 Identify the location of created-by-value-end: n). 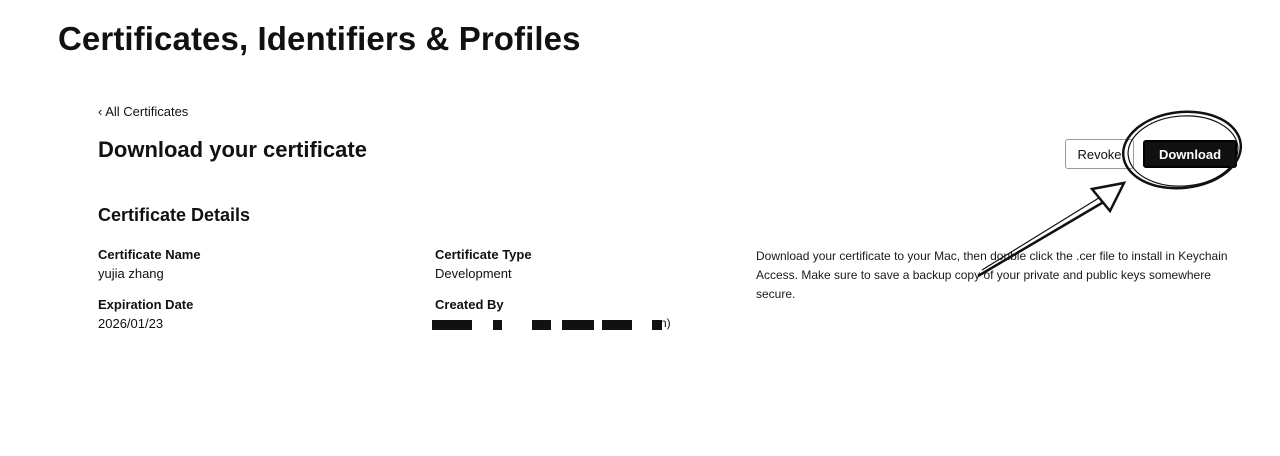
(665, 323).